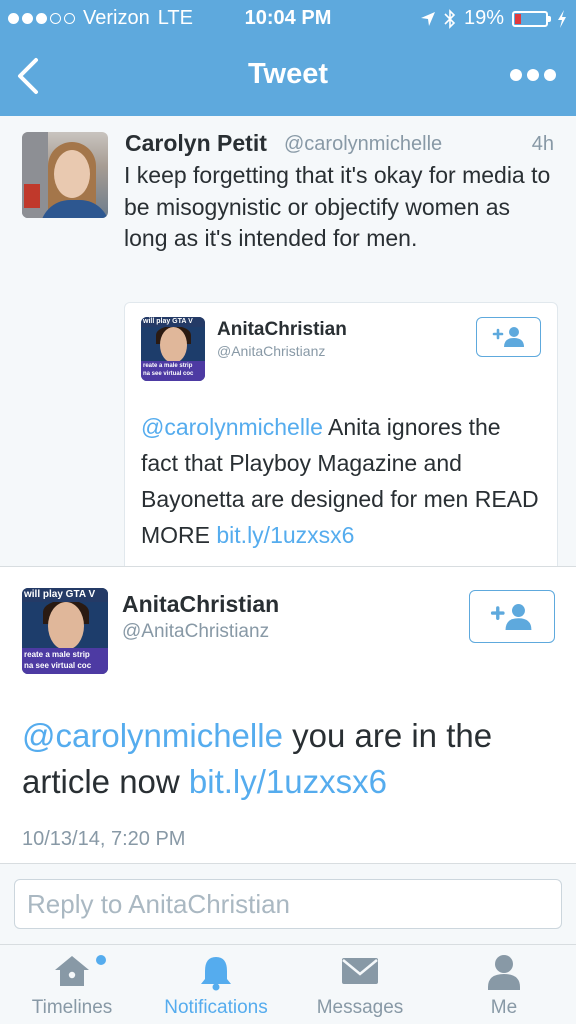  I want to click on follow-button, so click(512, 616).